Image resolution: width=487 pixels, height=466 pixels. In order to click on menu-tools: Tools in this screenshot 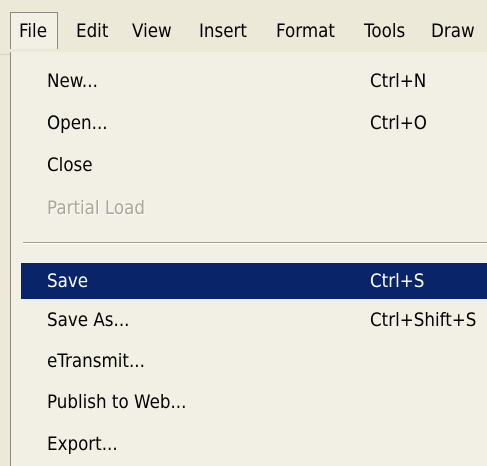, I will do `click(384, 31)`.